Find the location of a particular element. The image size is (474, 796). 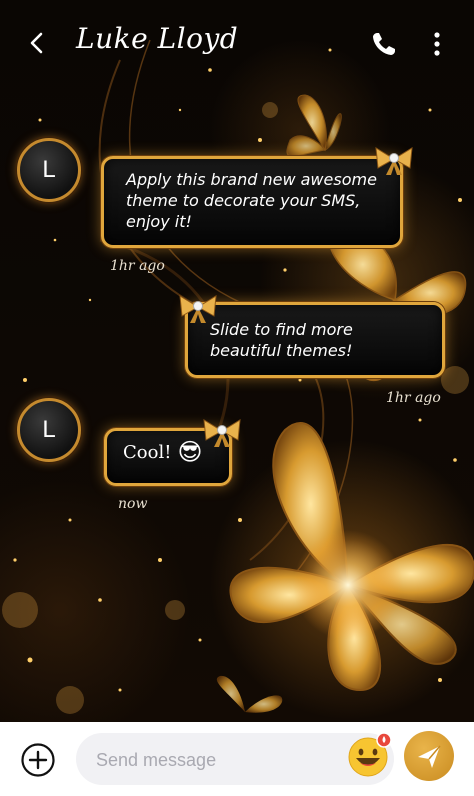

message-timestamp: now is located at coordinates (133, 504).